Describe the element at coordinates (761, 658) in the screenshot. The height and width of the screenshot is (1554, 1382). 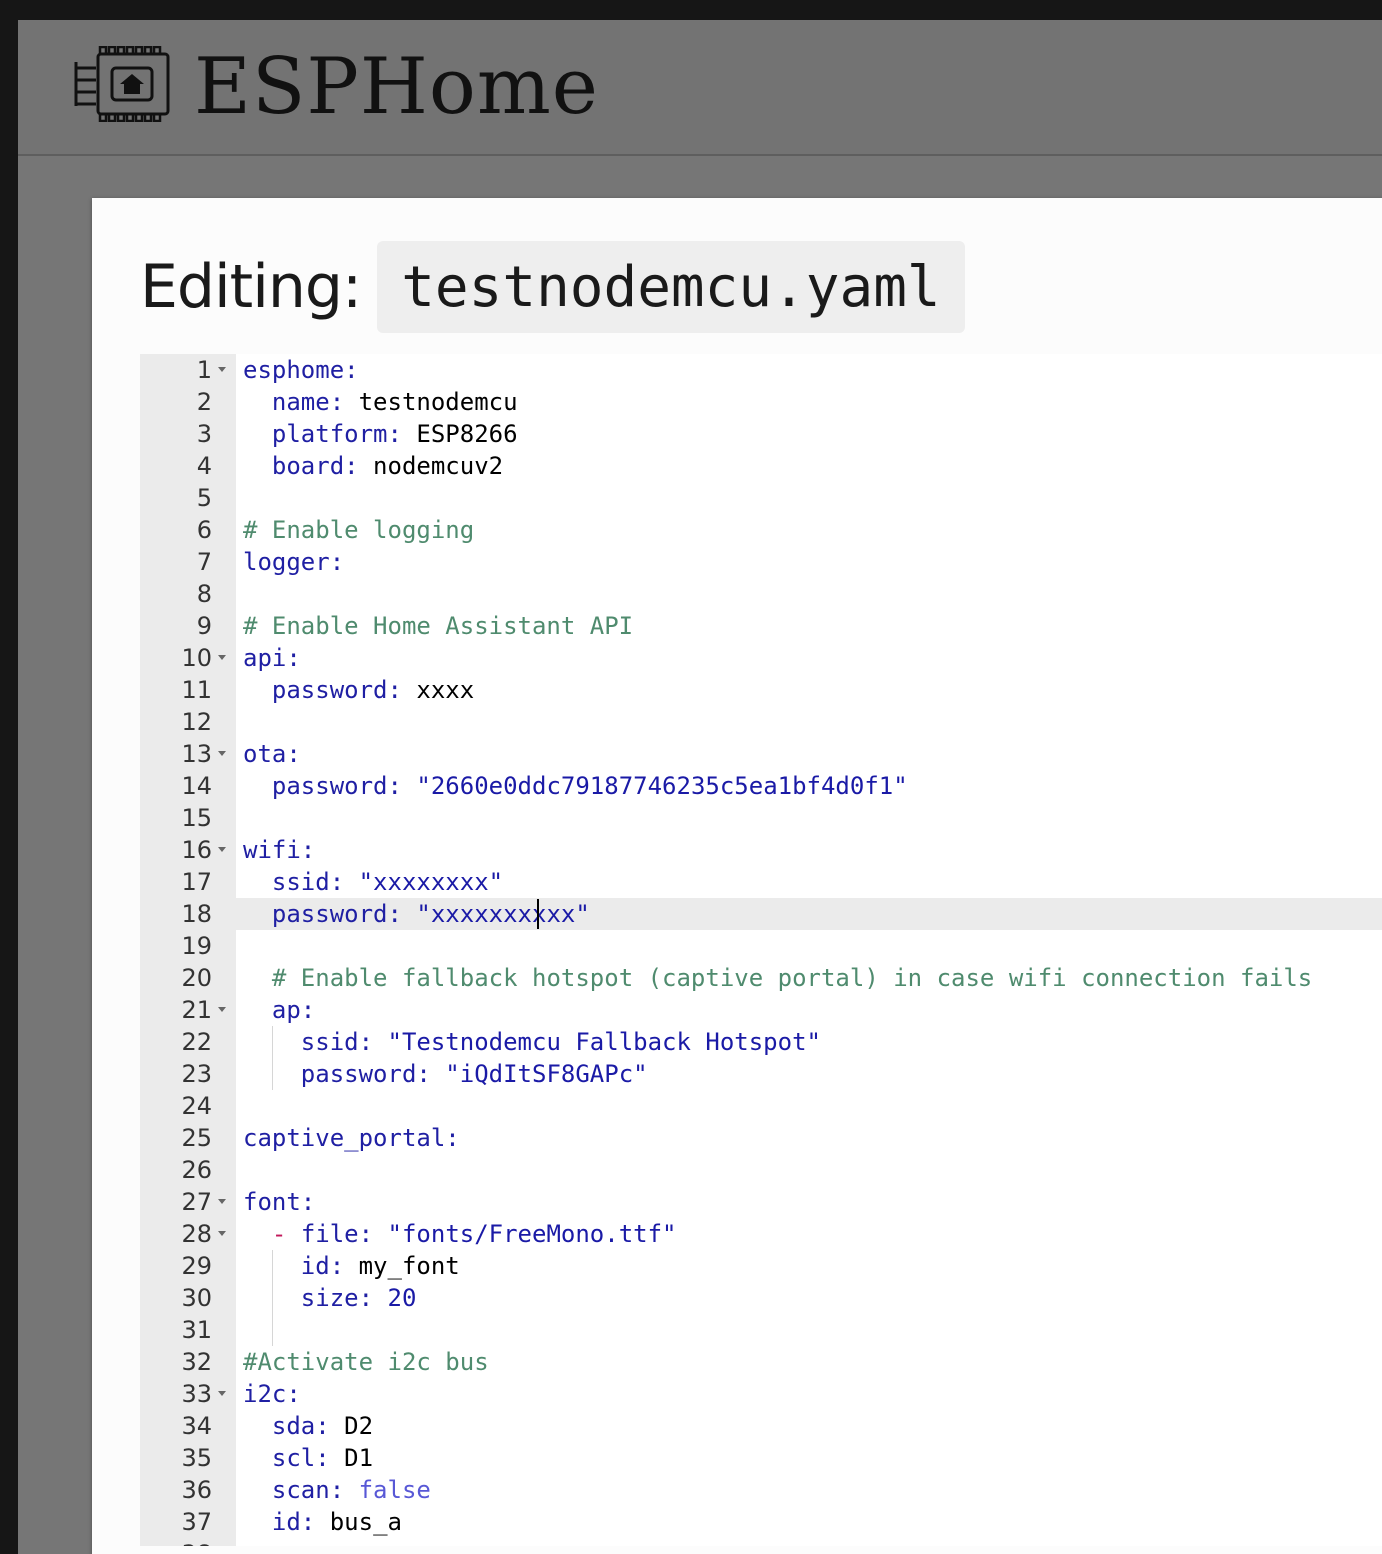
I see `code-line: 10 api:` at that location.